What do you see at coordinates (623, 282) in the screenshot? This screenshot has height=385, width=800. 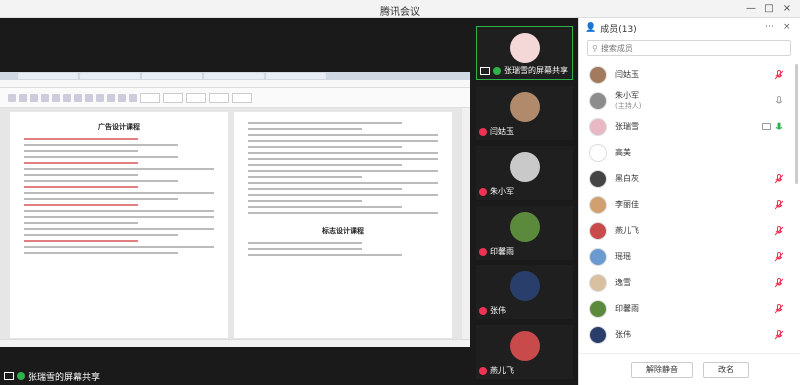 I see `member-name: 逸雪` at bounding box center [623, 282].